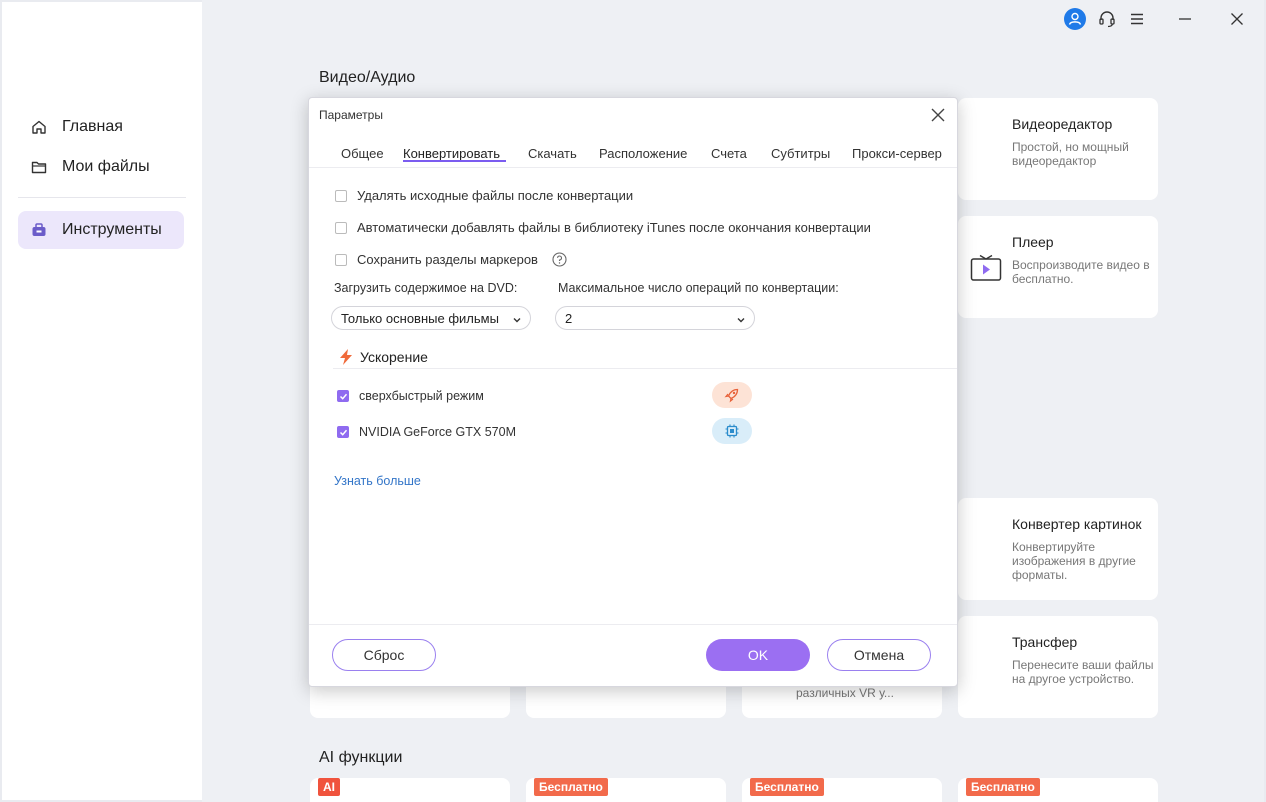 The height and width of the screenshot is (802, 1266). I want to click on dialog-title: Параметры, so click(351, 115).